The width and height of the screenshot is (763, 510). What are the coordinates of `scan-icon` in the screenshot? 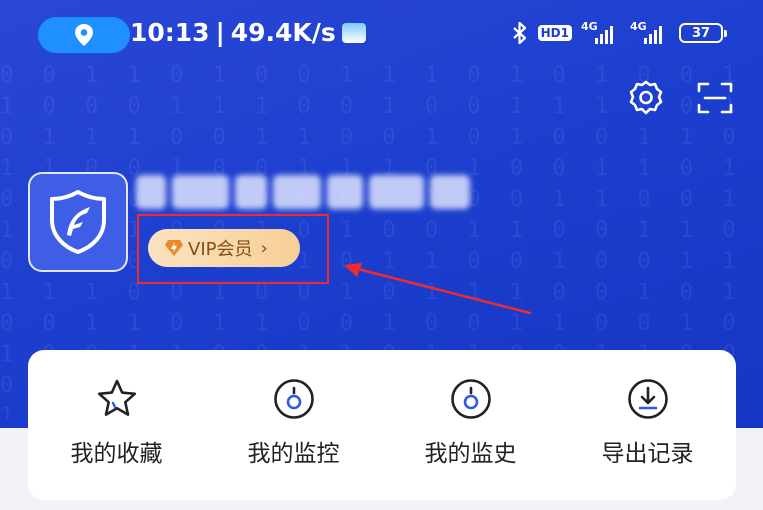 It's located at (715, 98).